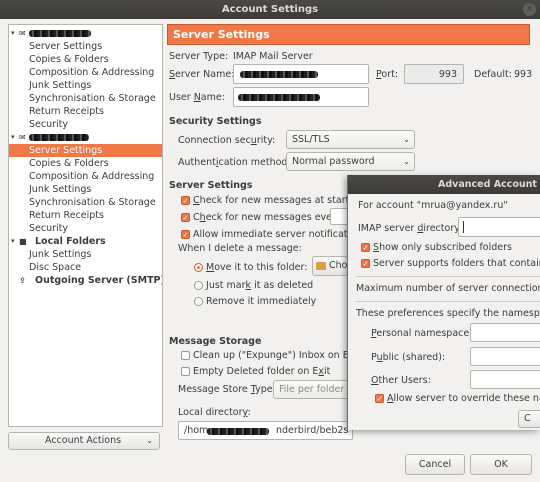  What do you see at coordinates (321, 265) in the screenshot?
I see `folder-icon` at bounding box center [321, 265].